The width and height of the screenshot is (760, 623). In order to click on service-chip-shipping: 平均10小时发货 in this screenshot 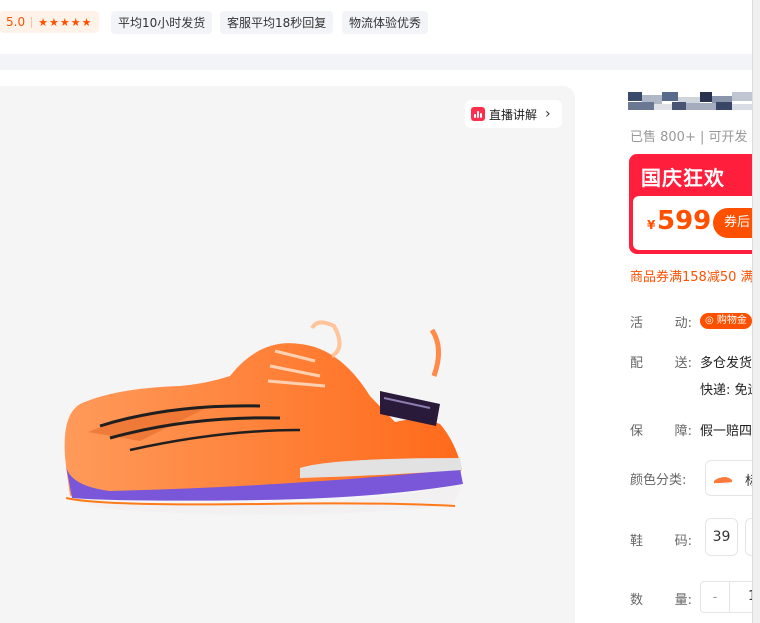, I will do `click(162, 22)`.